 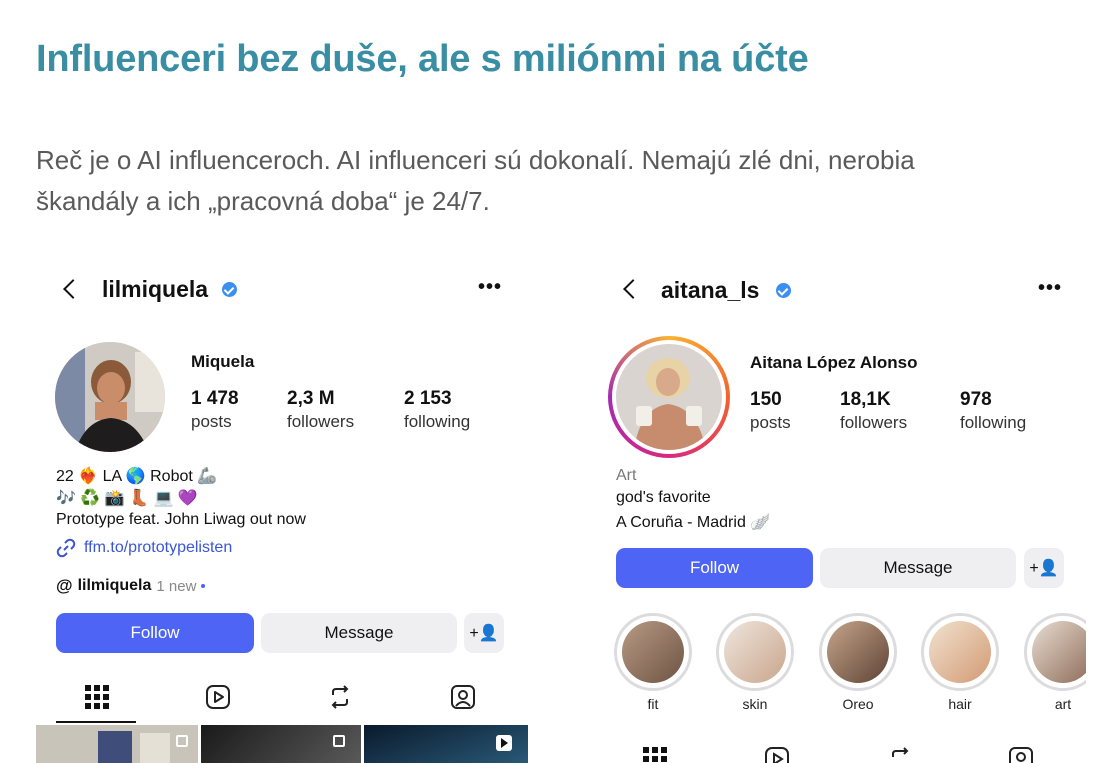 I want to click on highlight-art, so click(x=1055, y=652).